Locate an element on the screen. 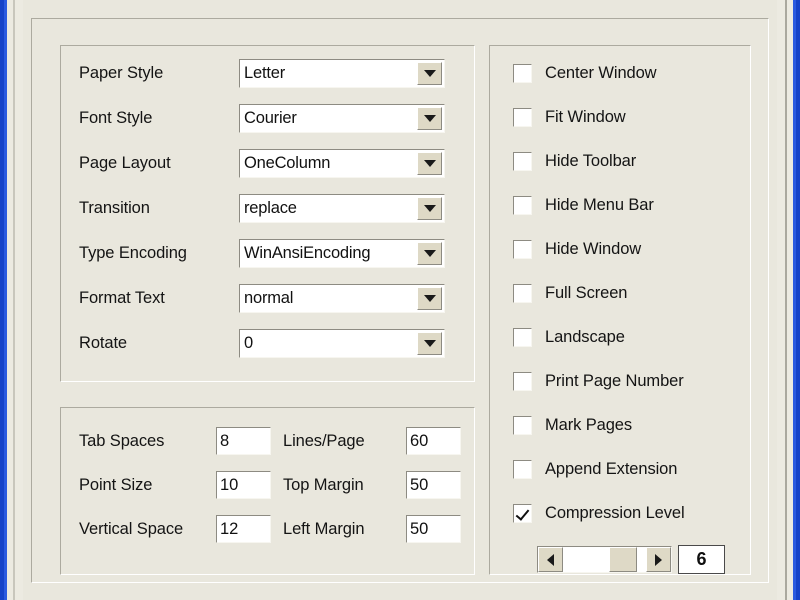 The height and width of the screenshot is (600, 800). checkbox-hide-menu-bar: Hide Menu Bar is located at coordinates (583, 205).